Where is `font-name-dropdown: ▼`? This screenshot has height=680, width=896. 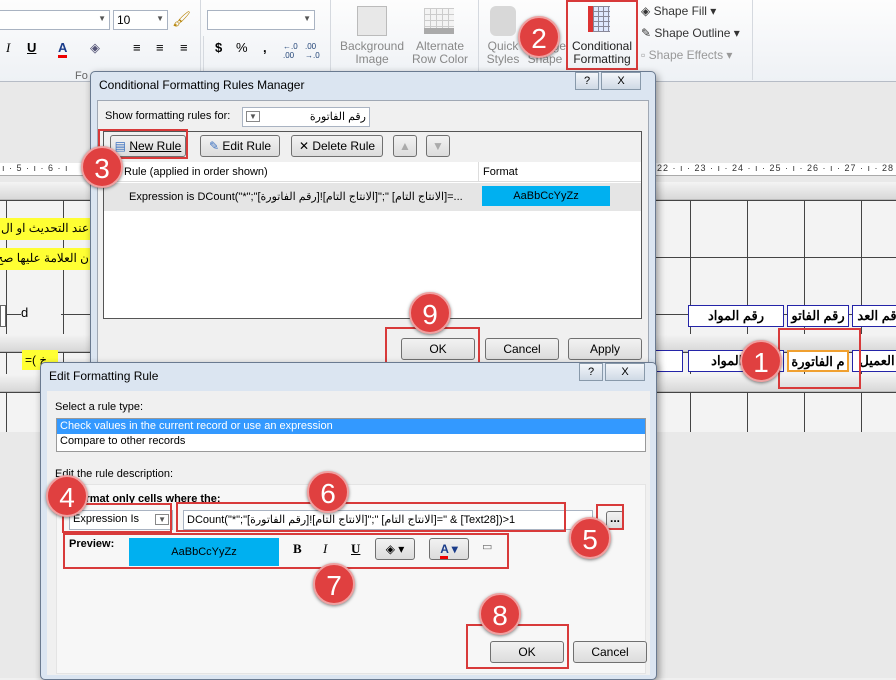 font-name-dropdown: ▼ is located at coordinates (55, 20).